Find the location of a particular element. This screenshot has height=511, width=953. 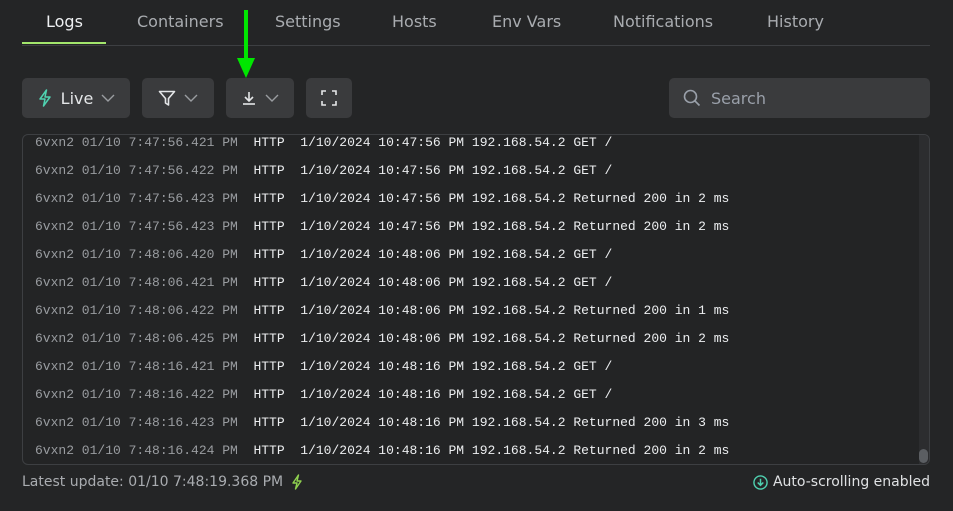

active-tab-indicator is located at coordinates (64, 43).